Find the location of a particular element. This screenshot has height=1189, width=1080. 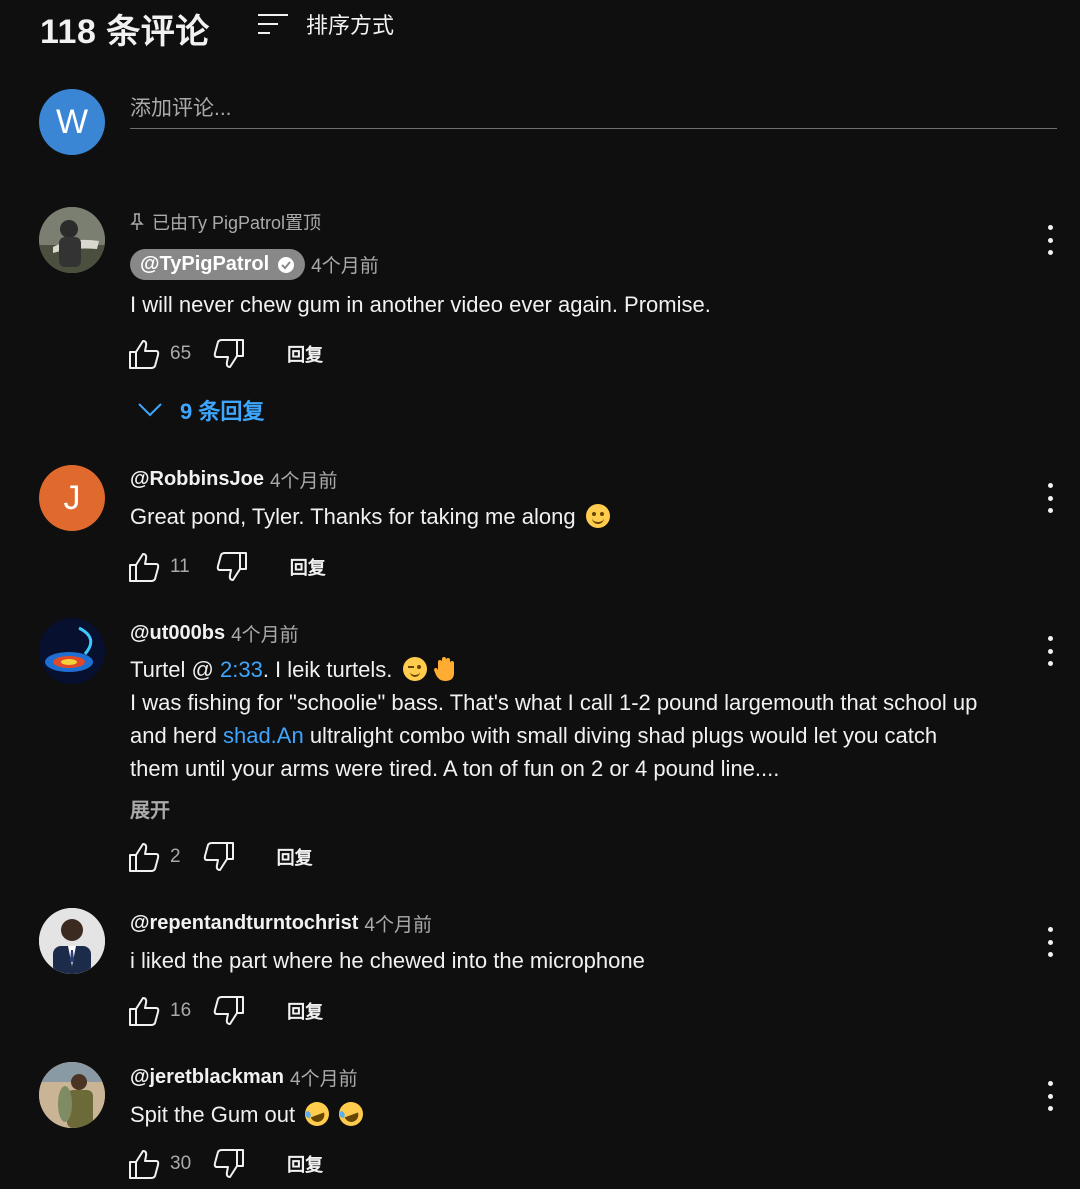

sort-icon is located at coordinates (273, 24).